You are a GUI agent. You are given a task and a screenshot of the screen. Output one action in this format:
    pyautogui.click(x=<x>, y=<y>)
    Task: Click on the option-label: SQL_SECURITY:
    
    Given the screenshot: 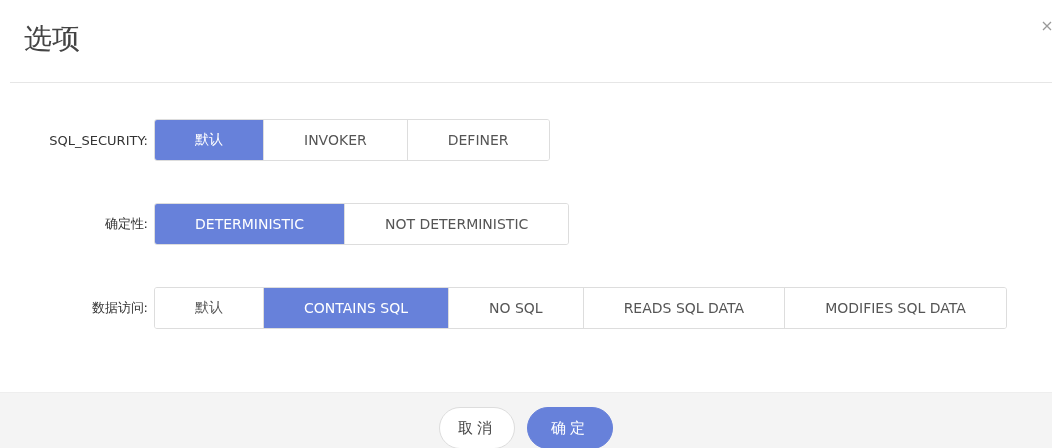 What is the action you would take?
    pyautogui.click(x=98, y=140)
    